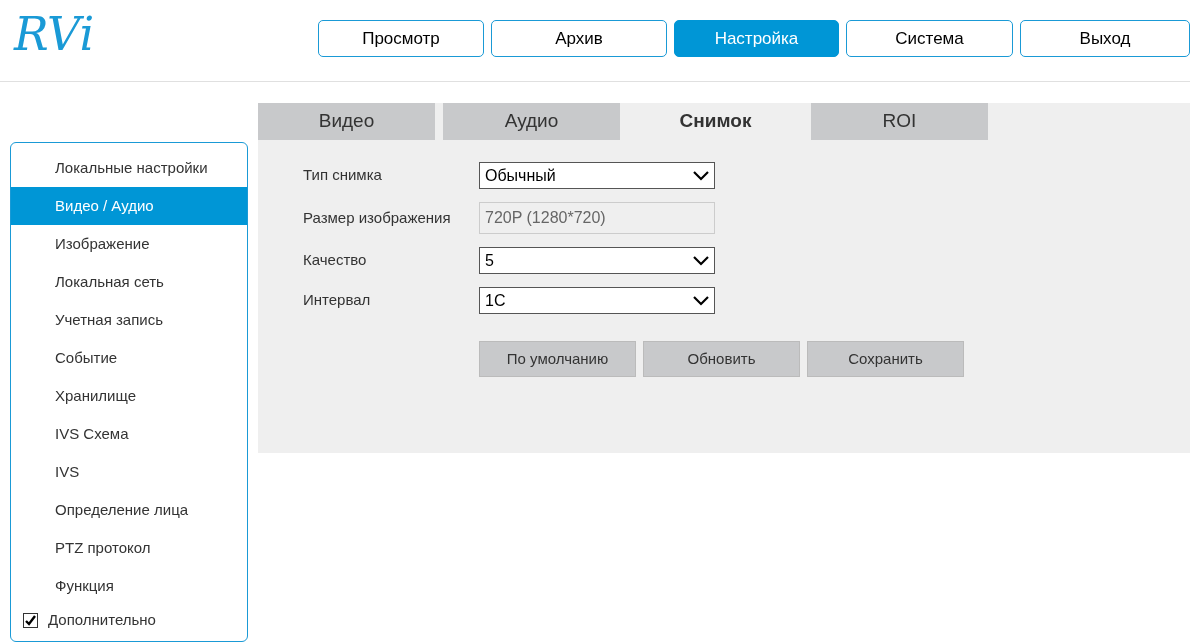 This screenshot has width=1190, height=644. Describe the element at coordinates (129, 358) in the screenshot. I see `sidebar-item: Событие` at that location.